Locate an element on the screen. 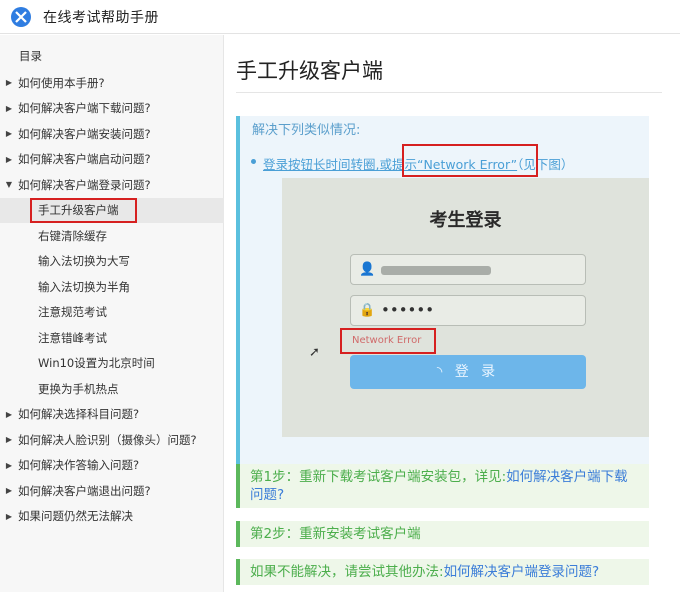  sidebar-item-label: 右键清除缓存 is located at coordinates (72, 235).